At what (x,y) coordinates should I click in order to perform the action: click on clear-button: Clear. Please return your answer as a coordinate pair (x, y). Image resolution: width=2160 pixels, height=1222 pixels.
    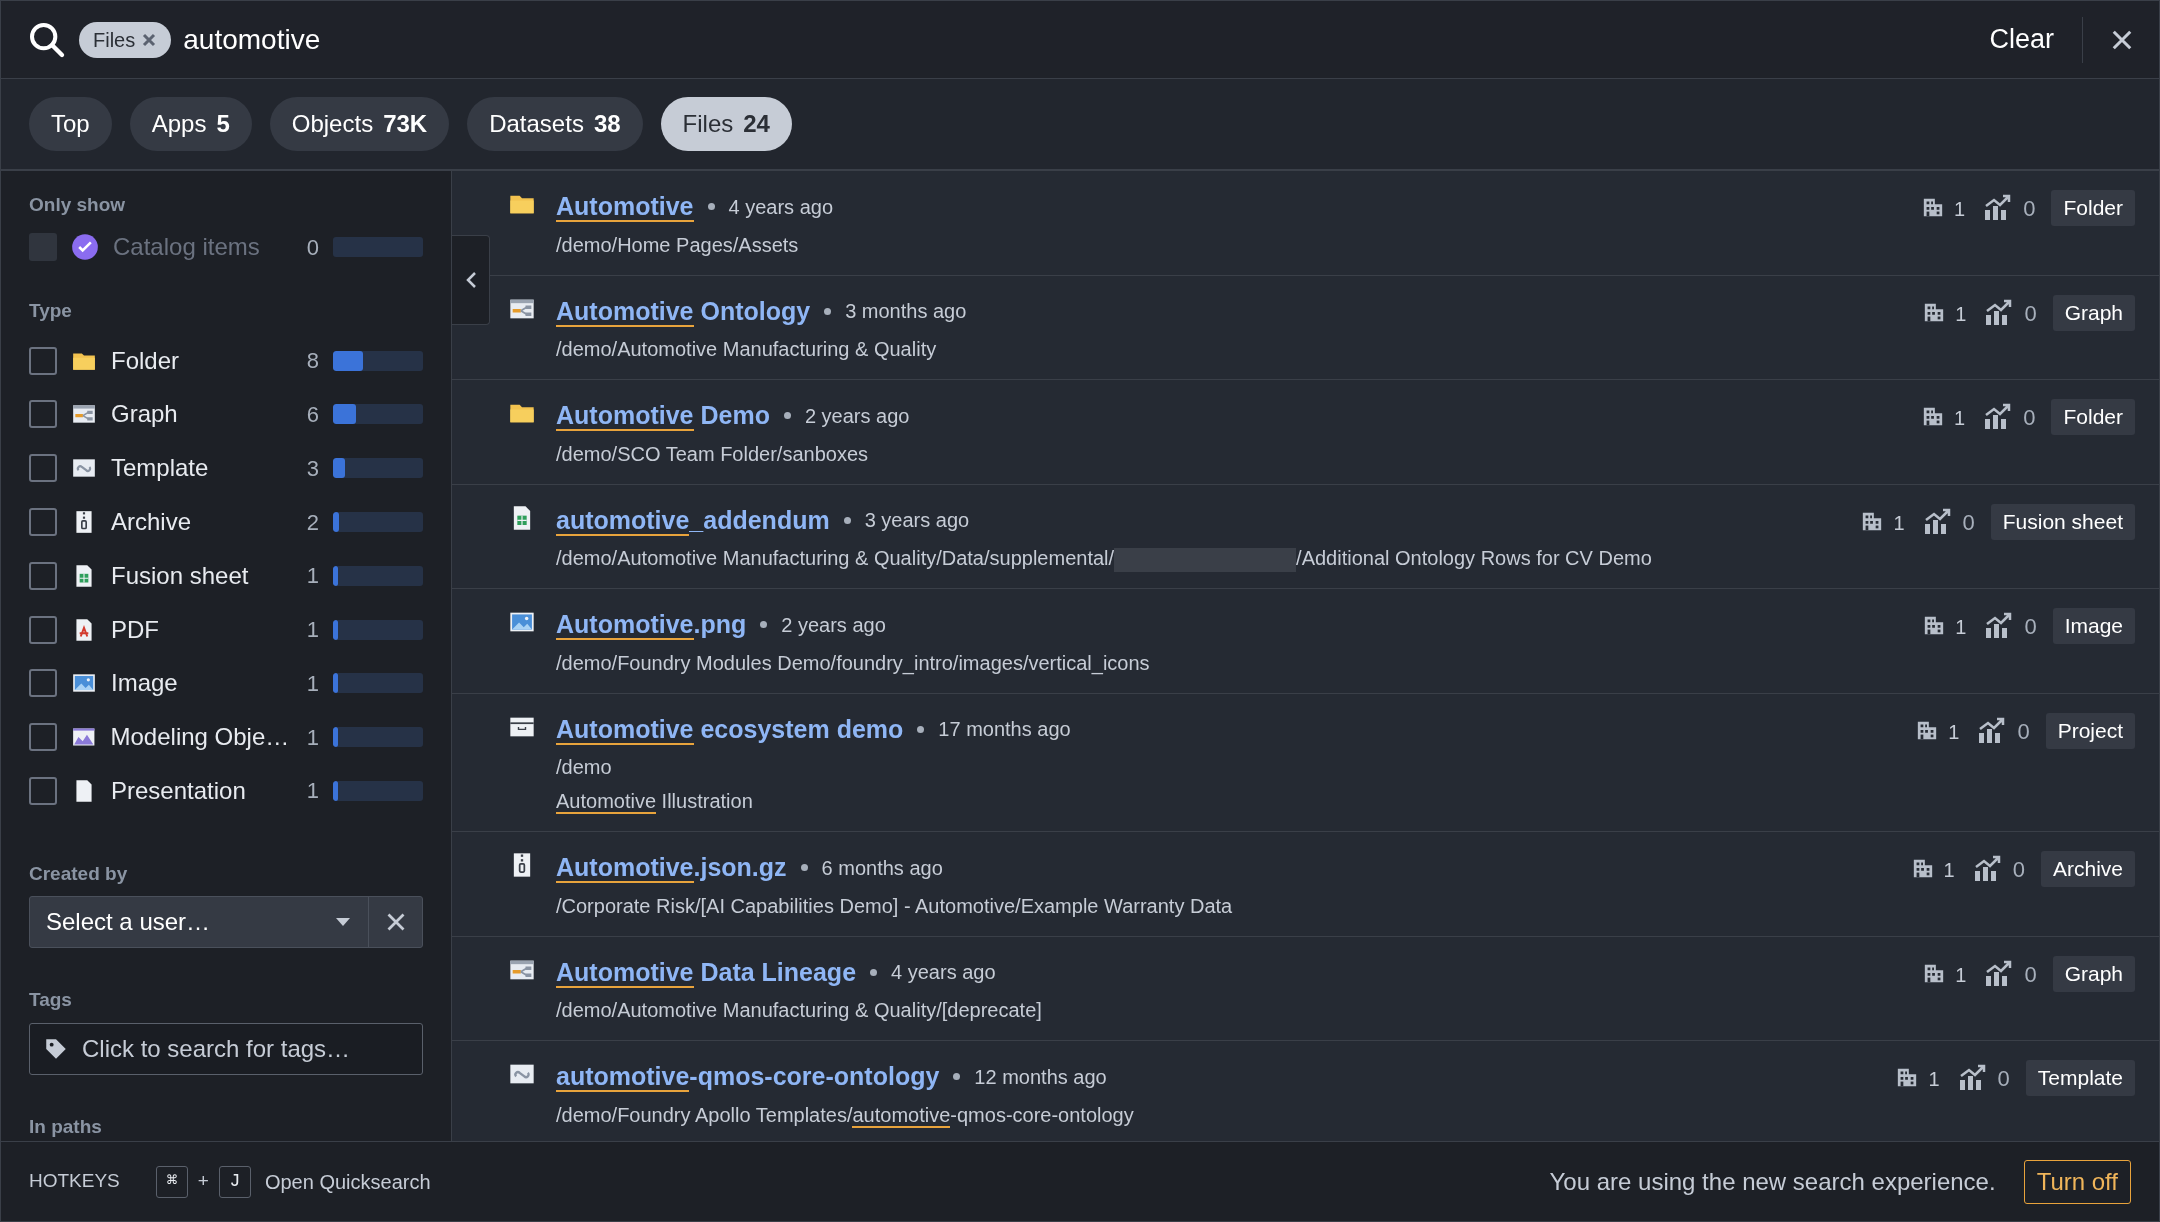
    Looking at the image, I should click on (2021, 39).